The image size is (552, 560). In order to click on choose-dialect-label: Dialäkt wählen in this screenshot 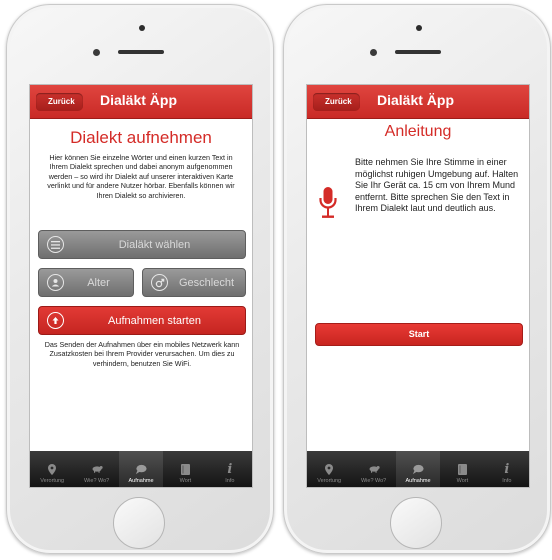, I will do `click(154, 244)`.